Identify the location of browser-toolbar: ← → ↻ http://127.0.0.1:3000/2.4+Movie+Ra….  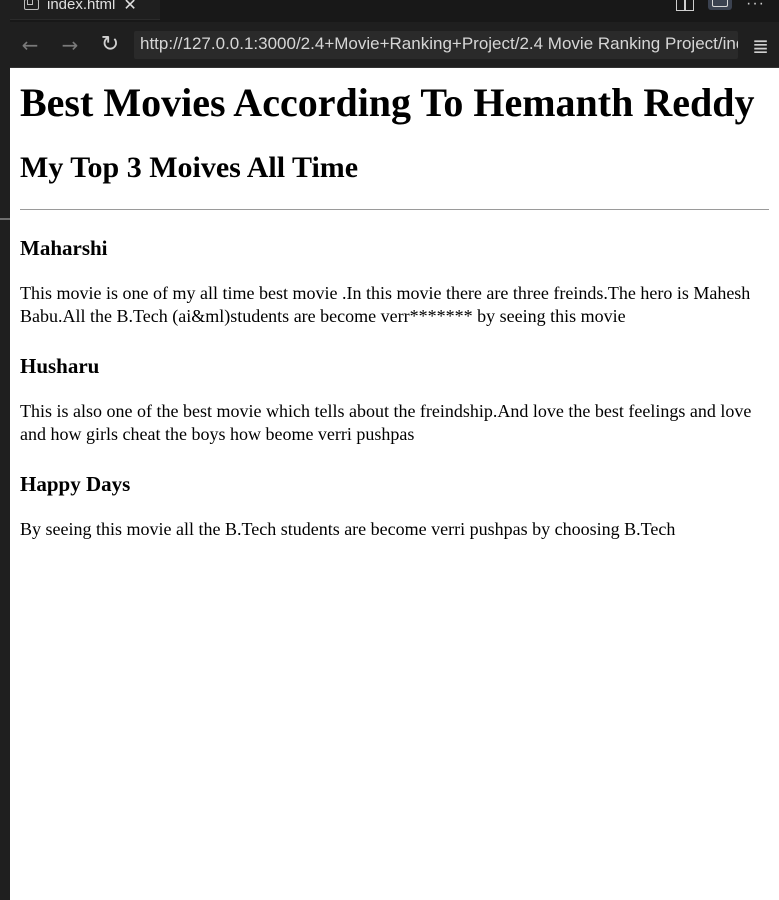
(394, 45).